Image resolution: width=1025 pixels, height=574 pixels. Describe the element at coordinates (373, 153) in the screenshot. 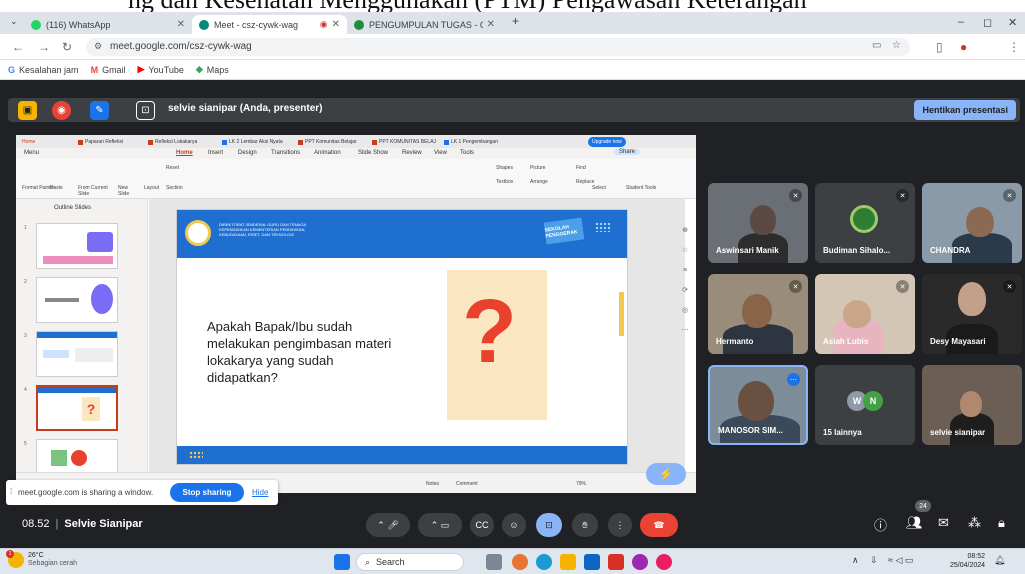

I see `ppt-menu-item: Slide Show` at that location.